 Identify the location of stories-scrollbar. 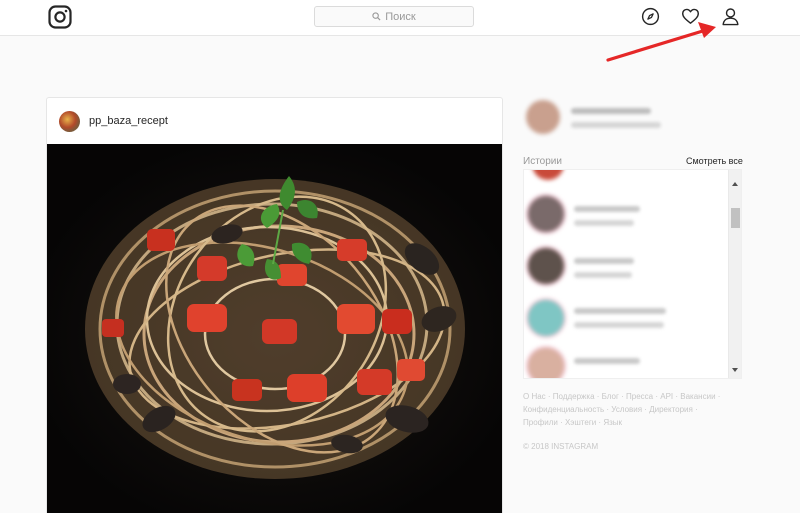
(734, 274).